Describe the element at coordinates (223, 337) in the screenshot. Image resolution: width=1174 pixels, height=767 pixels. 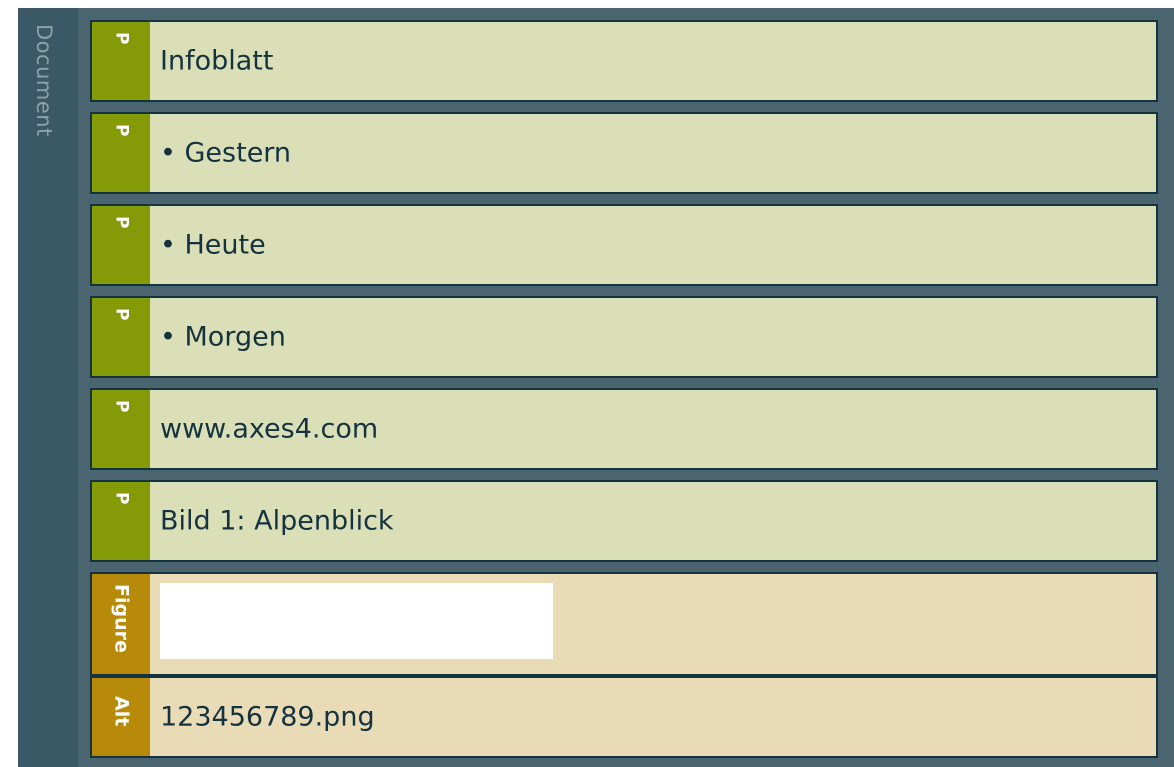
I see `paragraph-text: • Morgen` at that location.